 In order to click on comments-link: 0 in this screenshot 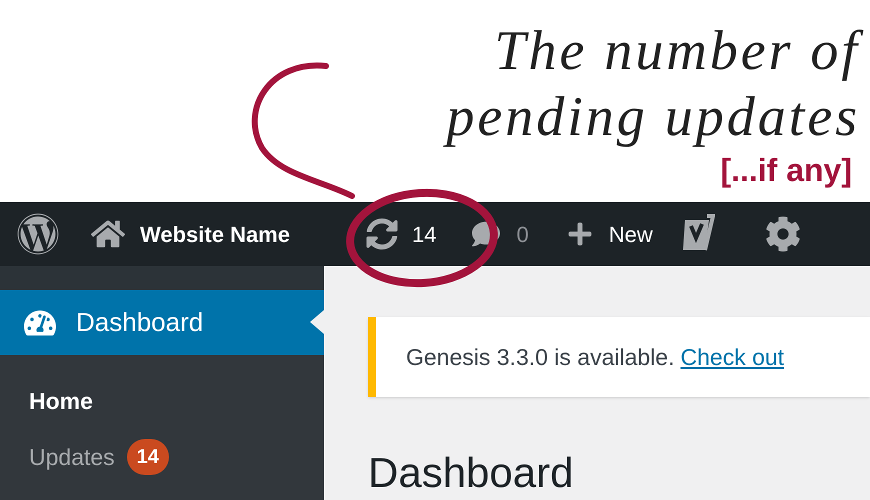, I will do `click(500, 234)`.